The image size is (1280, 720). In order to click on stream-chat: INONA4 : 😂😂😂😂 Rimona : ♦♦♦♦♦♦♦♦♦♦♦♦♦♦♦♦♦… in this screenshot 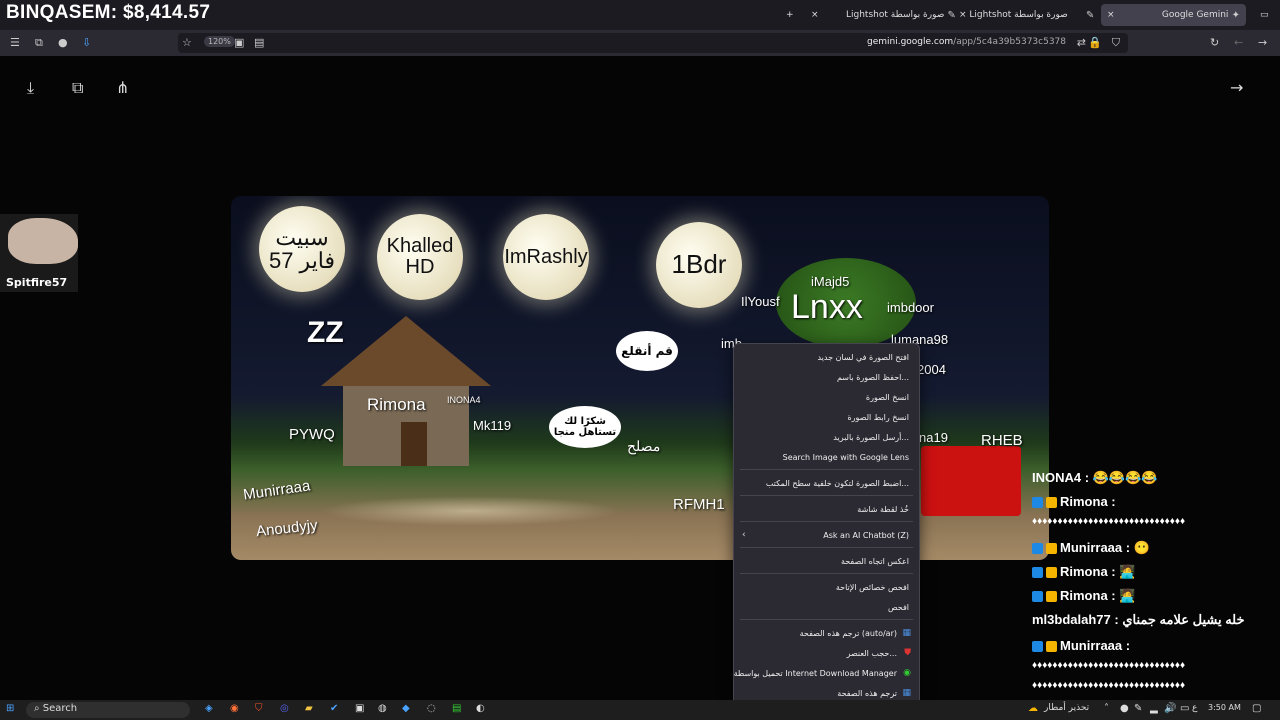, I will do `click(1156, 583)`.